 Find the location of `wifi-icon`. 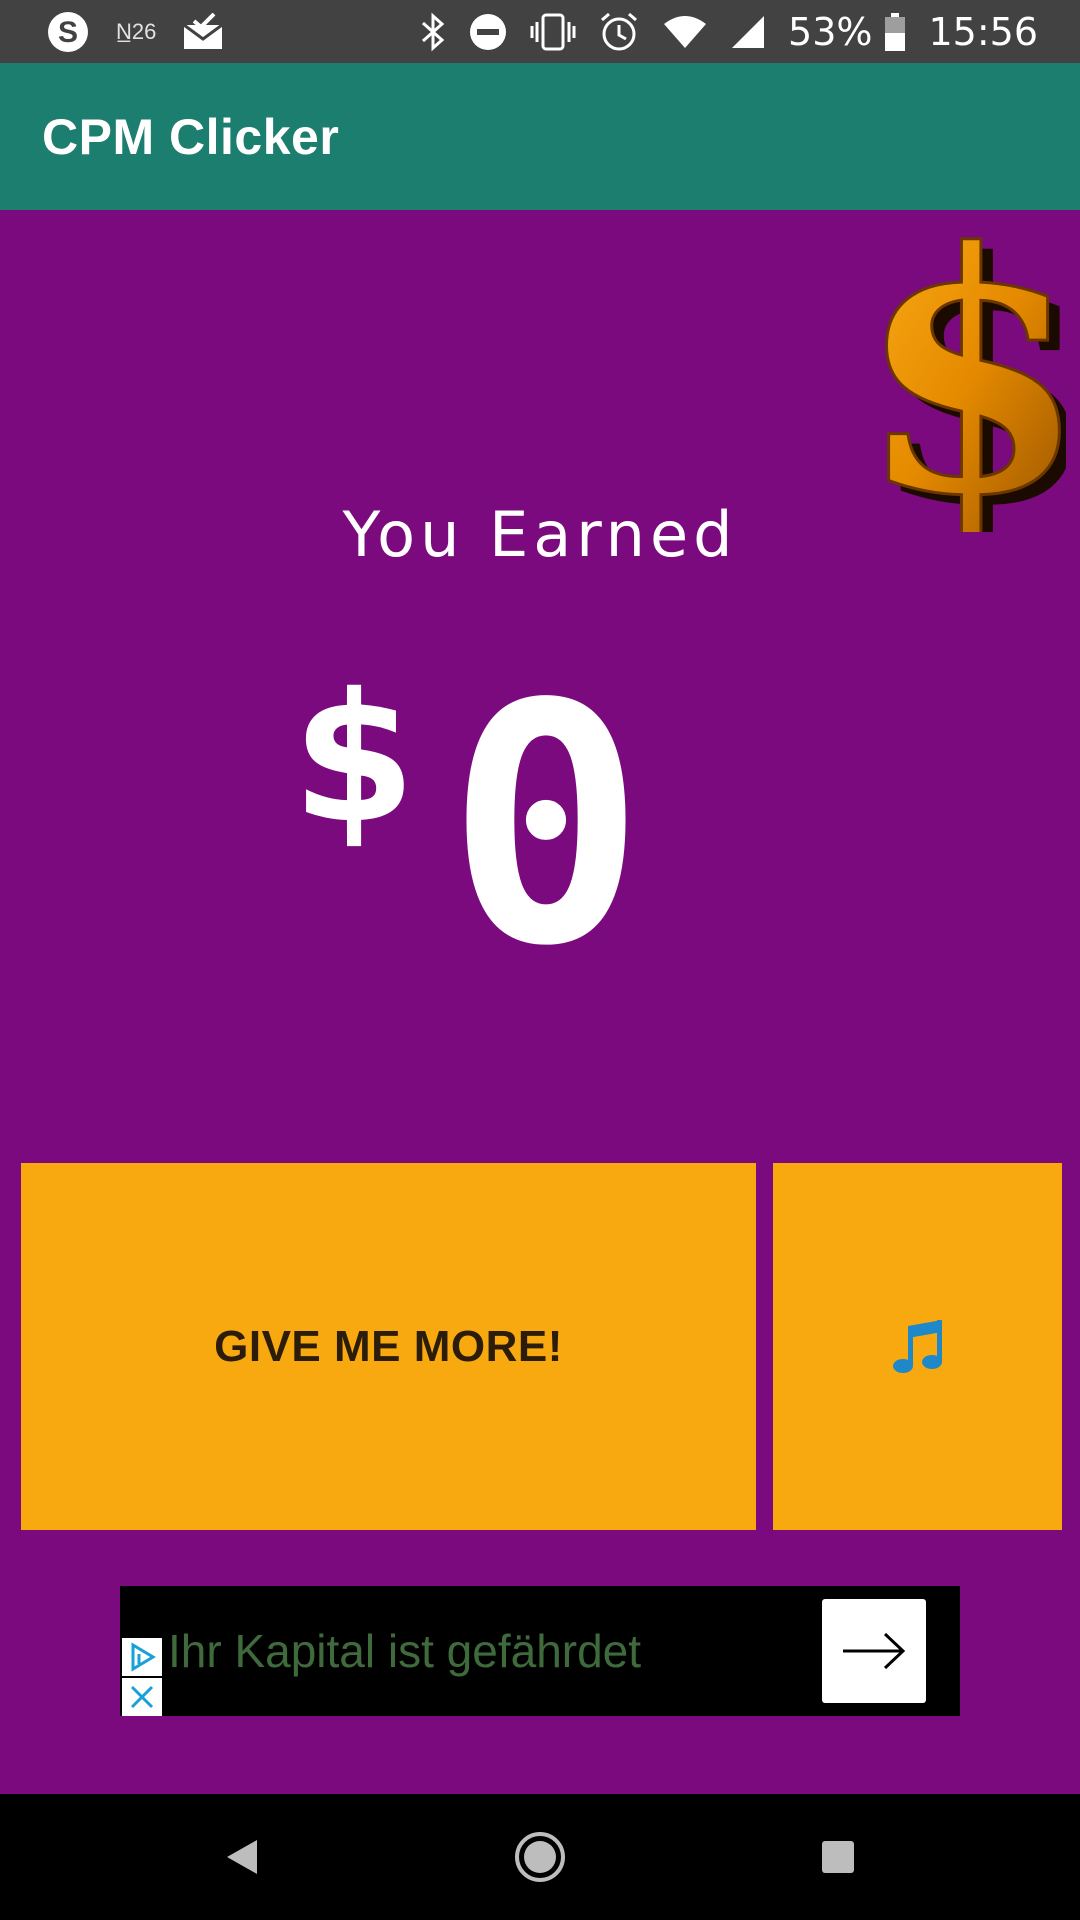

wifi-icon is located at coordinates (685, 32).